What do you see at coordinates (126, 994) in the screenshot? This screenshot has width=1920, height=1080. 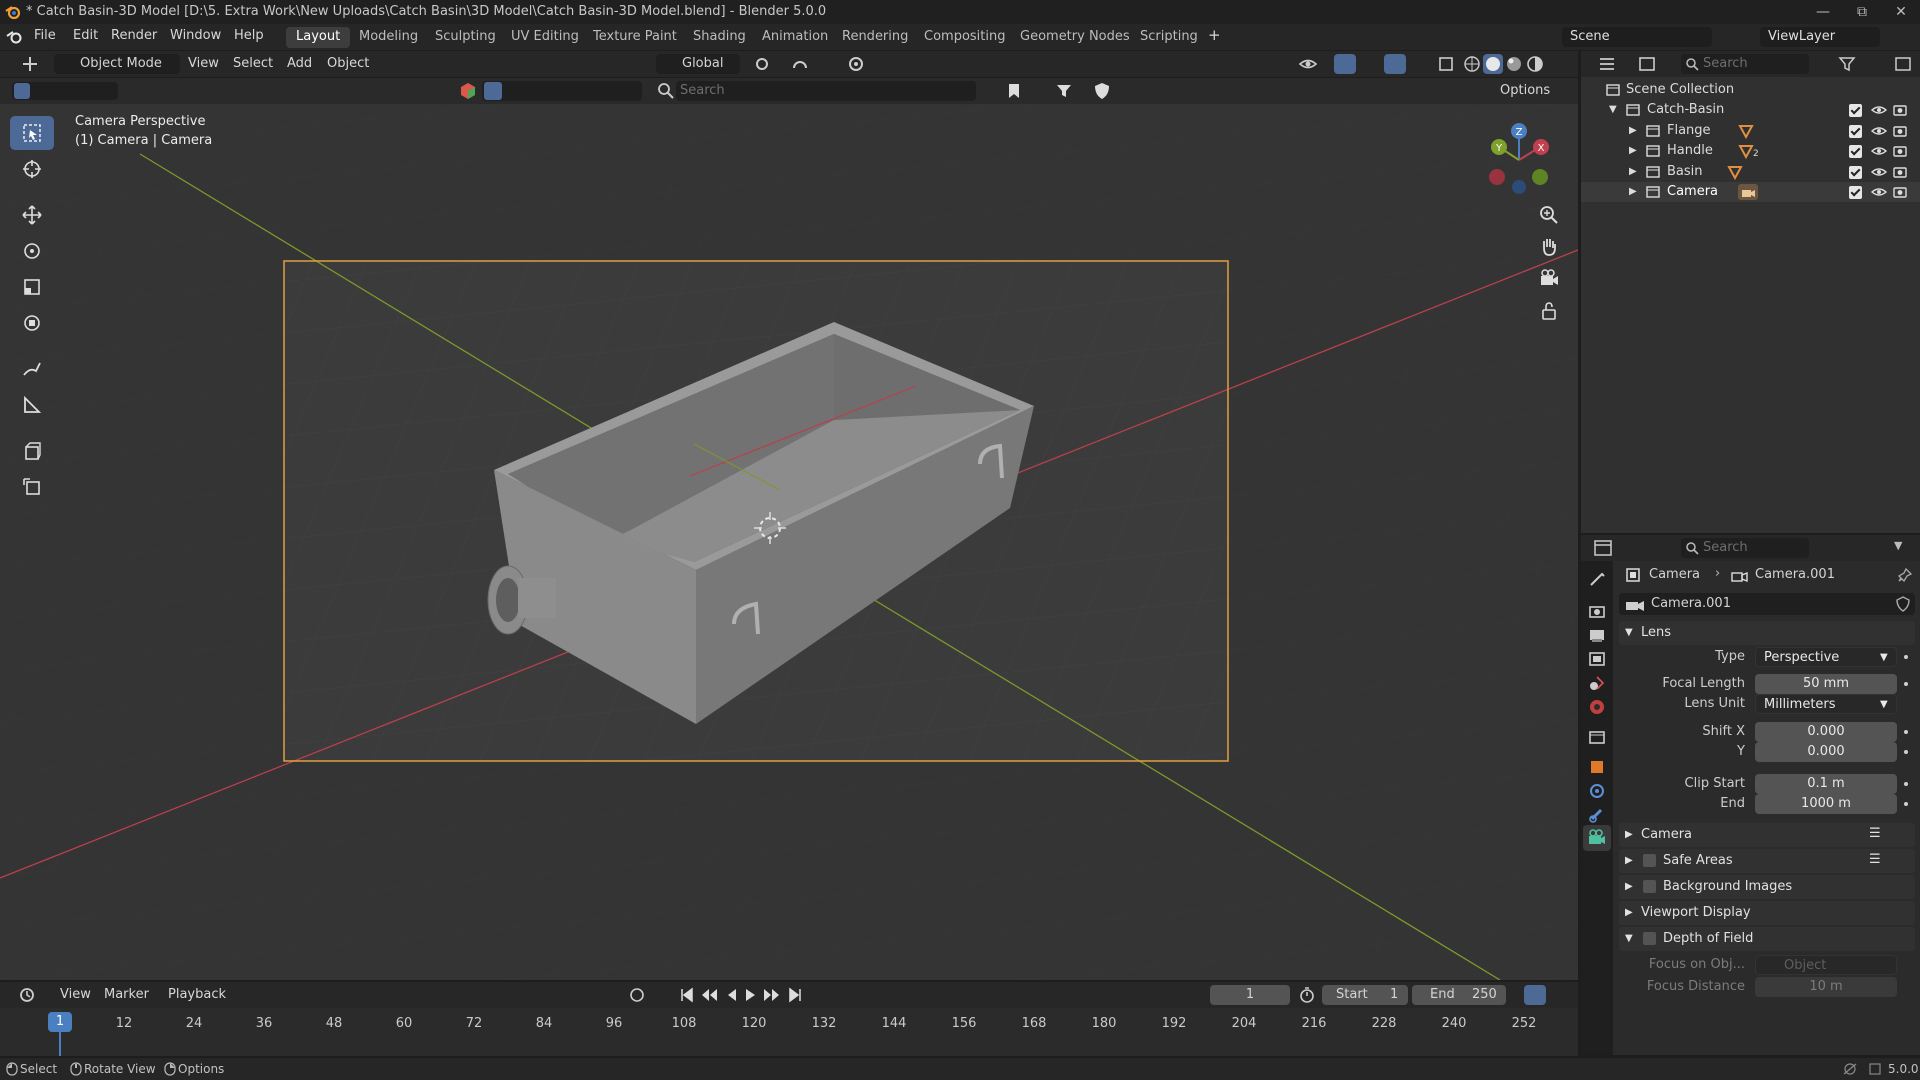 I see `timeline-menu-marker: Marker` at bounding box center [126, 994].